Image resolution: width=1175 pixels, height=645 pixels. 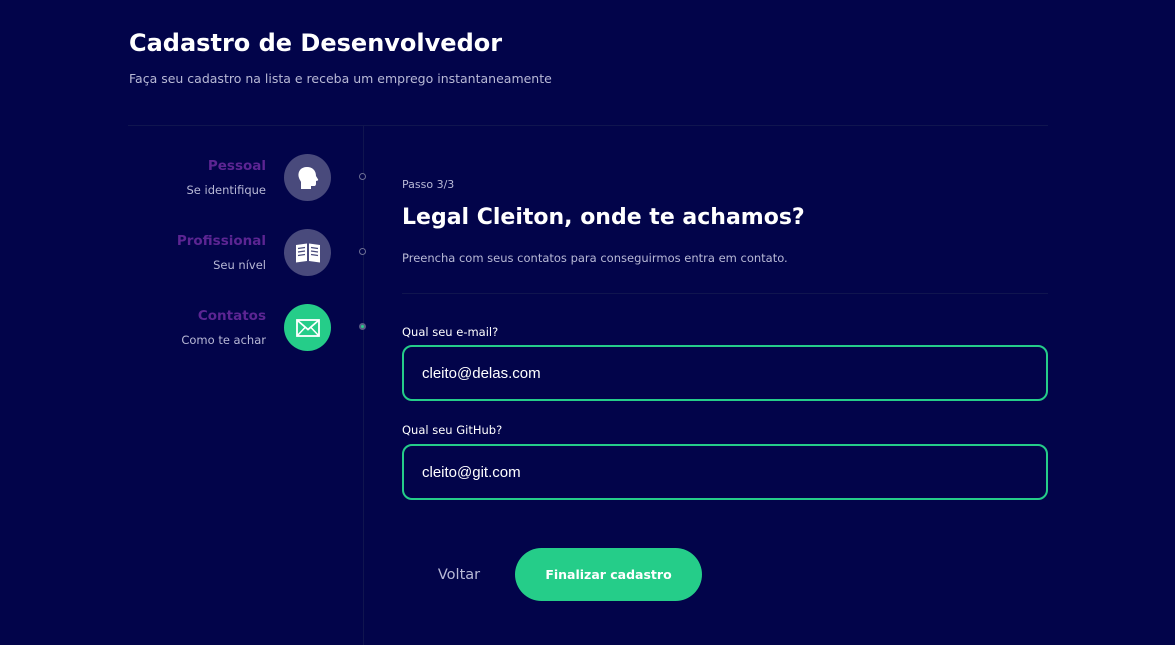 I want to click on header-divider, so click(x=588, y=125).